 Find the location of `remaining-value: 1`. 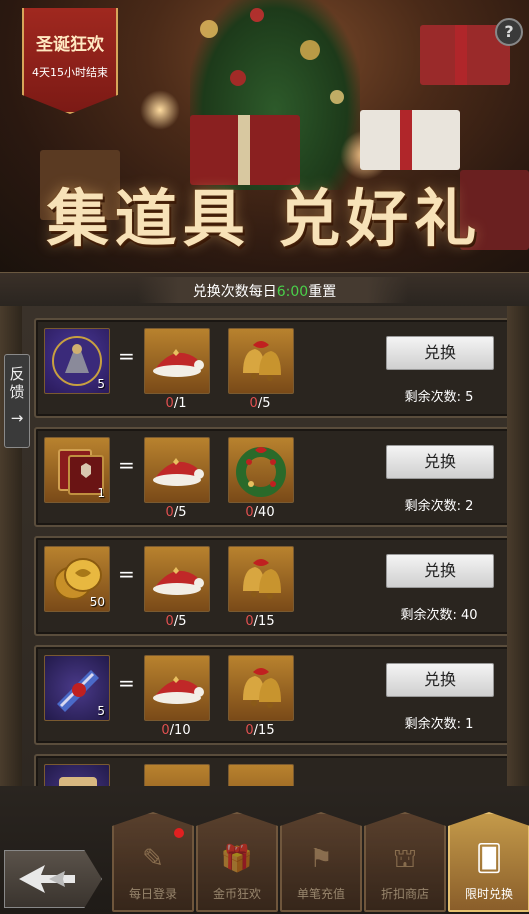

remaining-value: 1 is located at coordinates (469, 724).